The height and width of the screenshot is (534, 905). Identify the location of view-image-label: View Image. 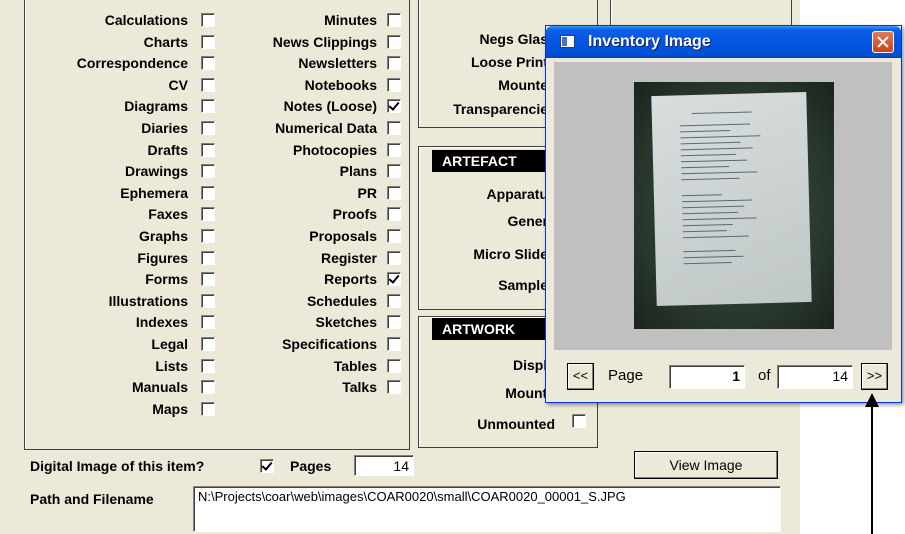
(706, 465).